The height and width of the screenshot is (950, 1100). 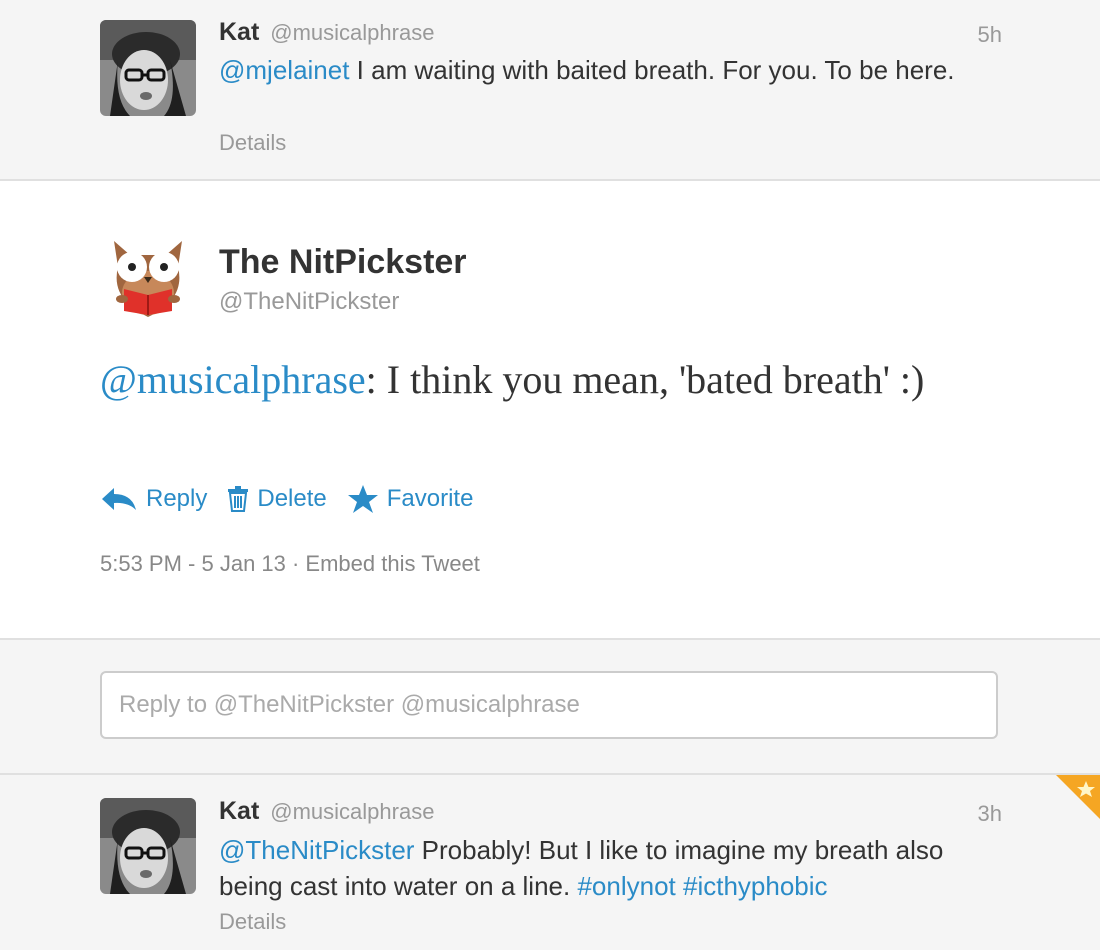 I want to click on tweet-actions: Reply Delete Favorite, so click(x=286, y=499).